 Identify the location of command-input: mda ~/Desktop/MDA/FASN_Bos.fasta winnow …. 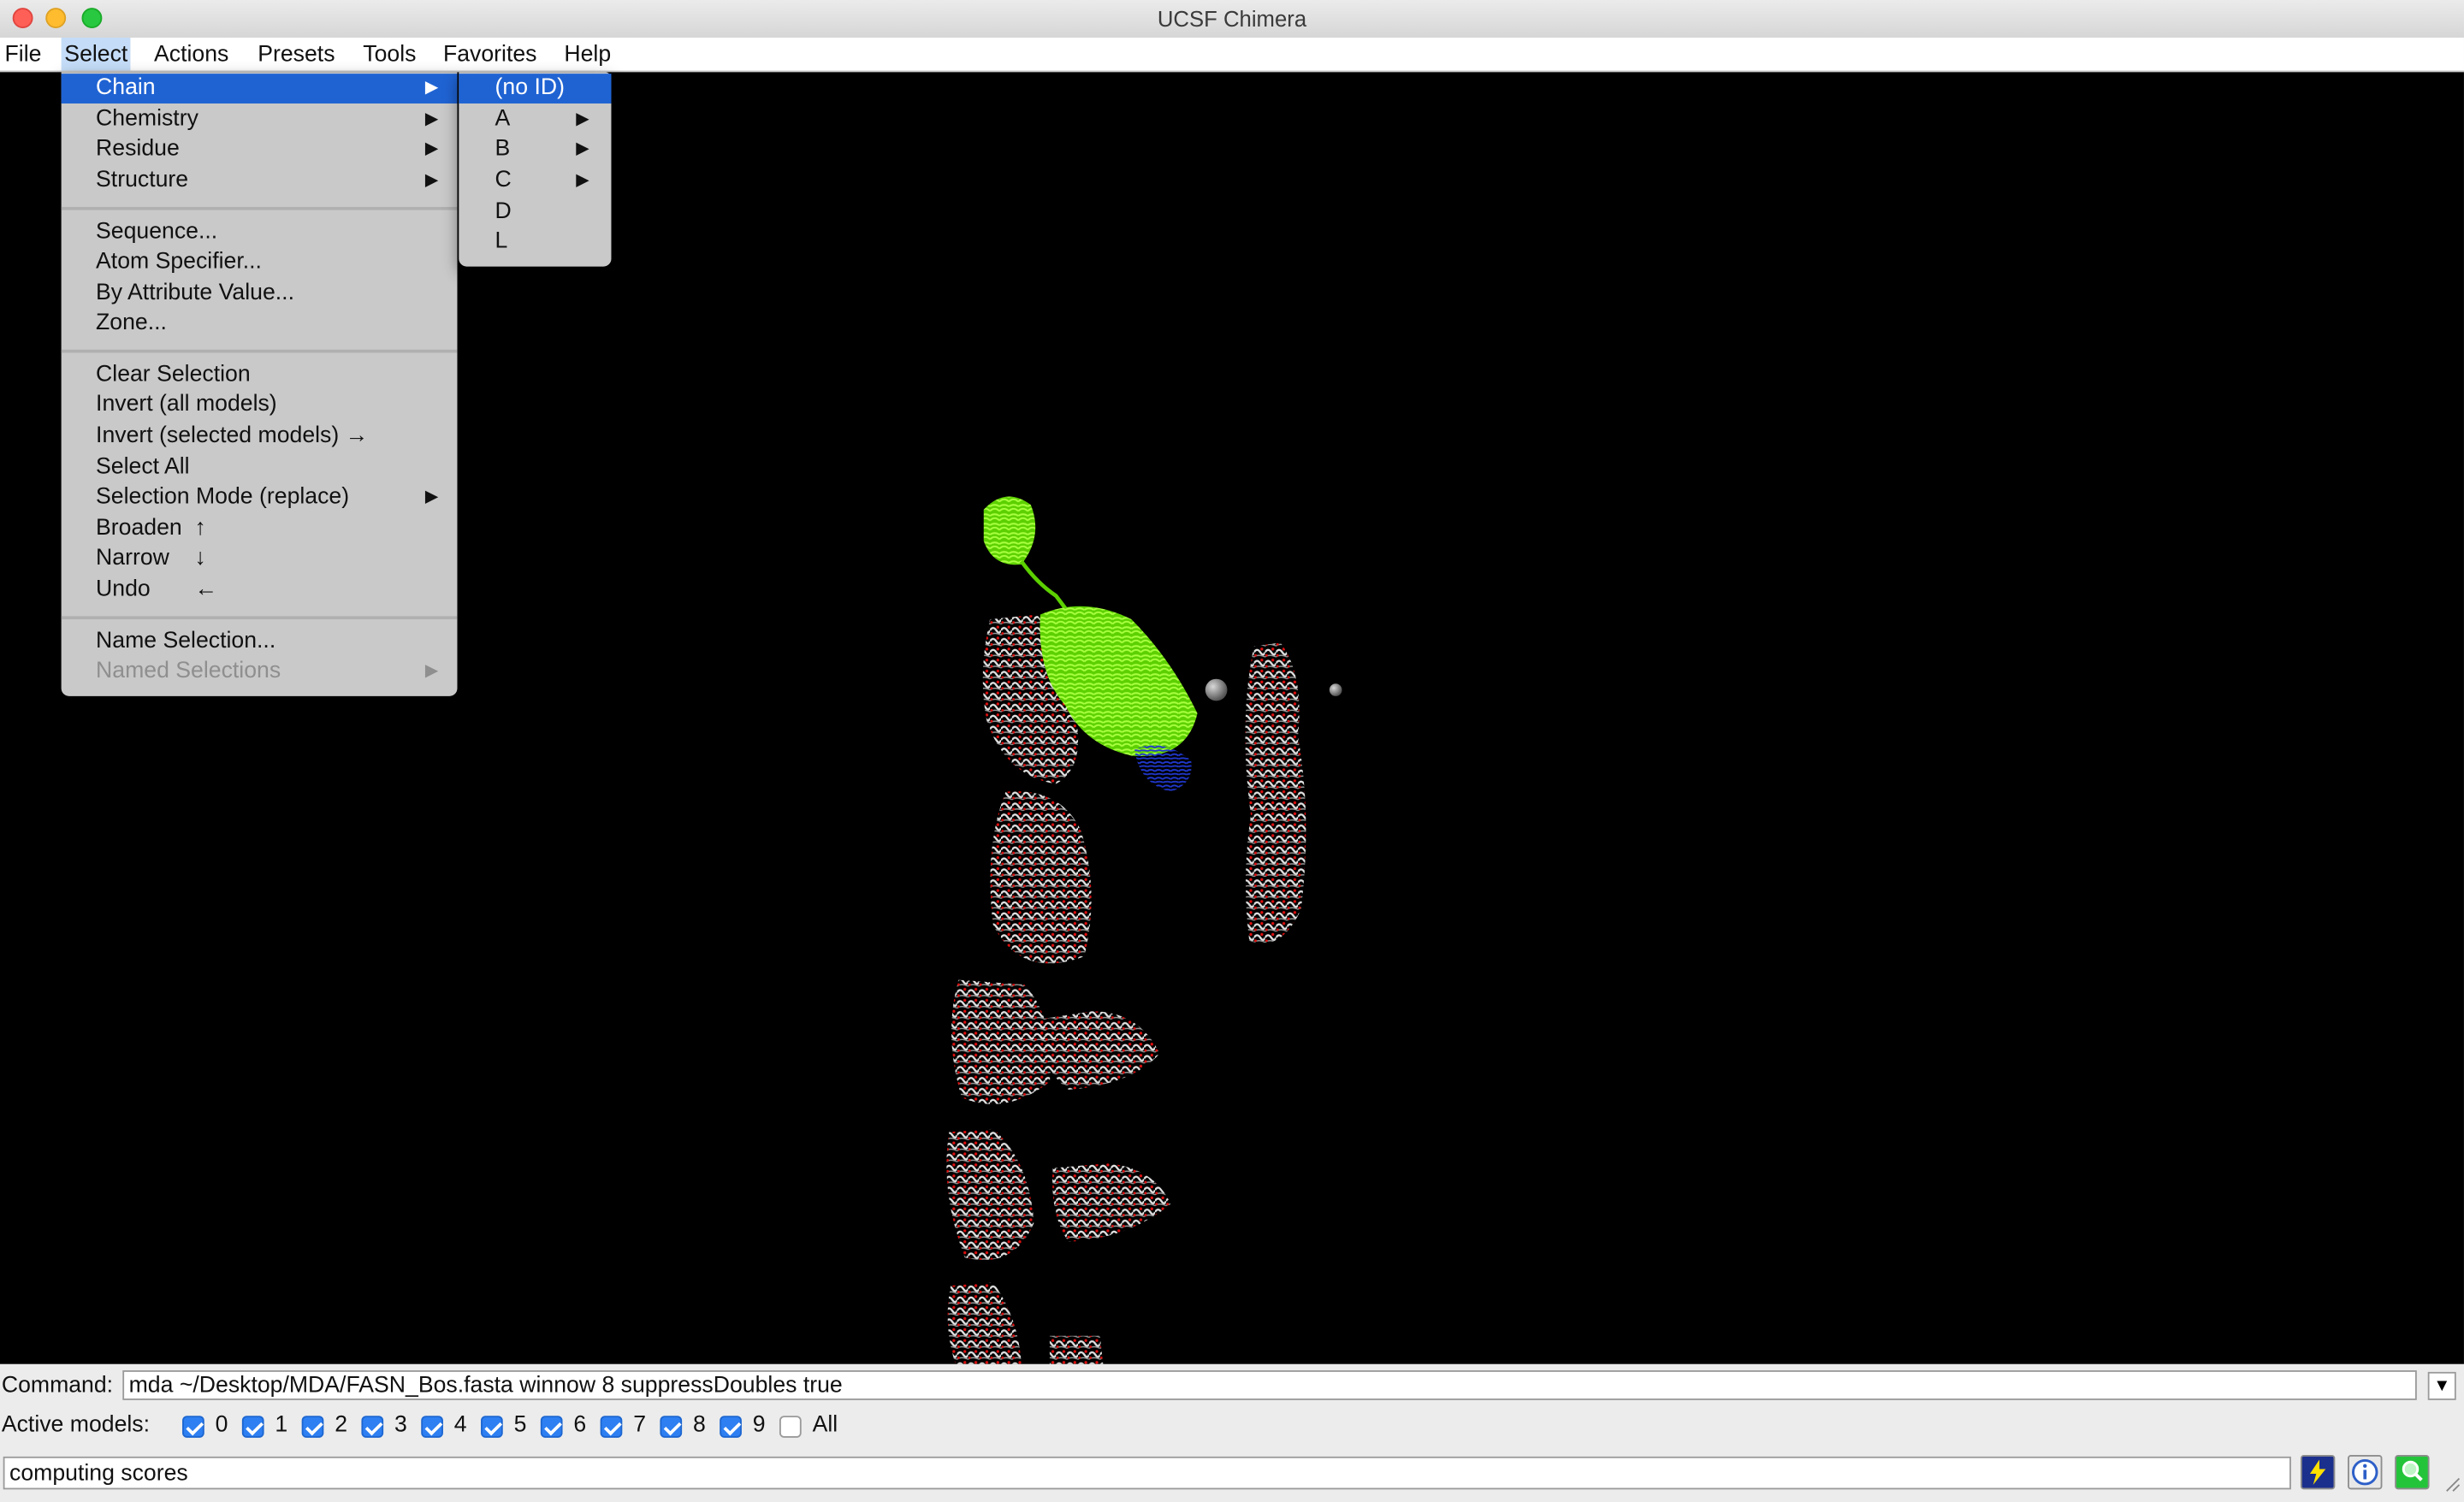
(1269, 1385).